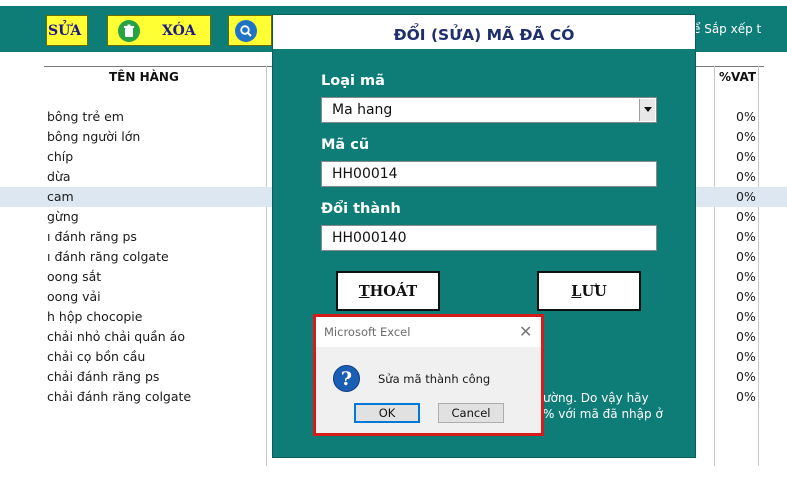 The image size is (787, 477). Describe the element at coordinates (484, 35) in the screenshot. I see `form-title: ĐỔI (SỬA) MÃ ĐÃ CÓ` at that location.